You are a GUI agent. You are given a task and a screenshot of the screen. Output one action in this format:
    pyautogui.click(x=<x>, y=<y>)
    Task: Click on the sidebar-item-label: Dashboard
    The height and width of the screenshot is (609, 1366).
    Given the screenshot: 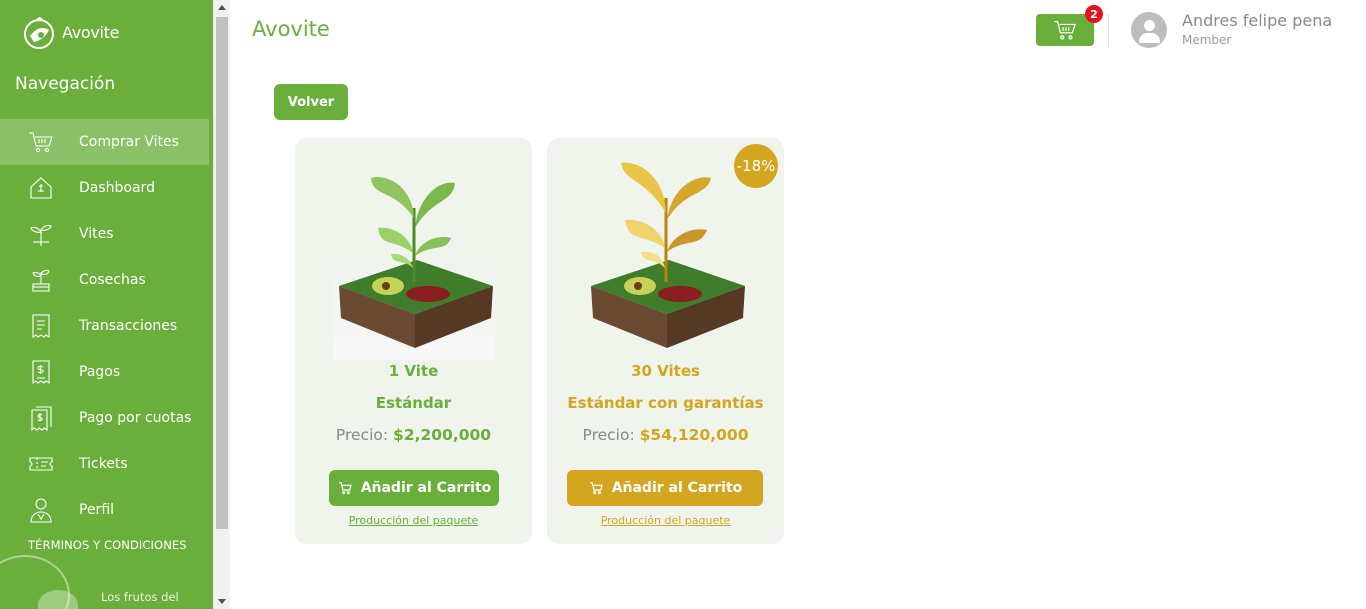 What is the action you would take?
    pyautogui.click(x=117, y=188)
    